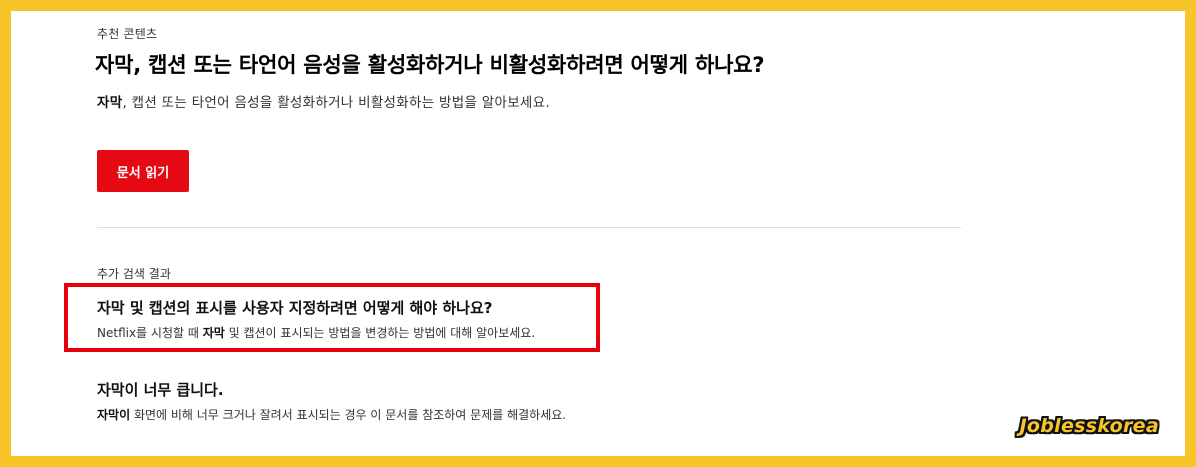 Image resolution: width=1196 pixels, height=467 pixels. What do you see at coordinates (332, 317) in the screenshot?
I see `red-highlight-annotation-box` at bounding box center [332, 317].